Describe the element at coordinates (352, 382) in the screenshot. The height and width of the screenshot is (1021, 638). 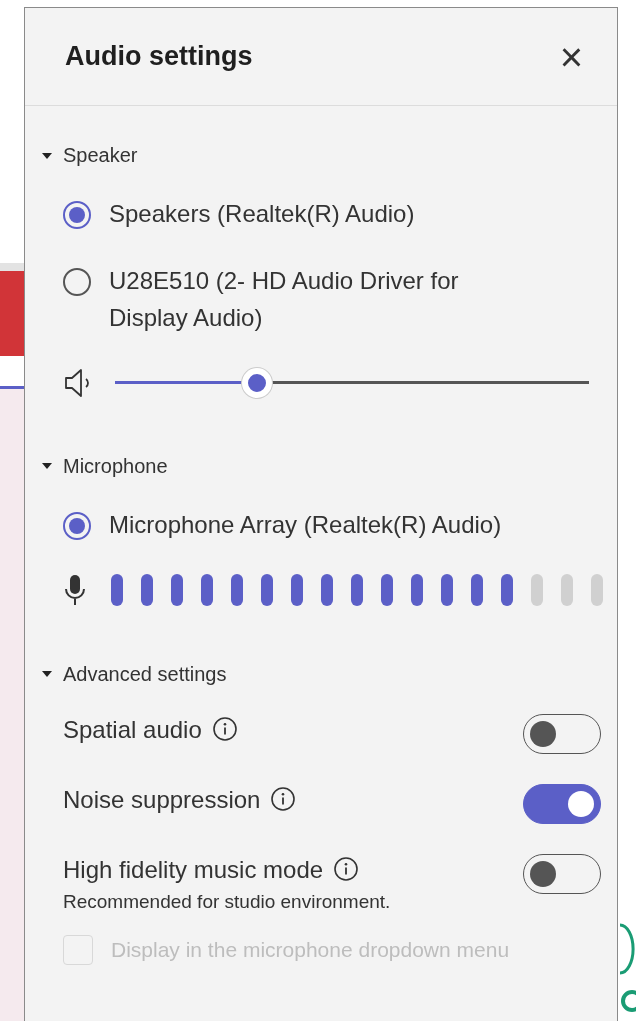
I see `volume-slider` at that location.